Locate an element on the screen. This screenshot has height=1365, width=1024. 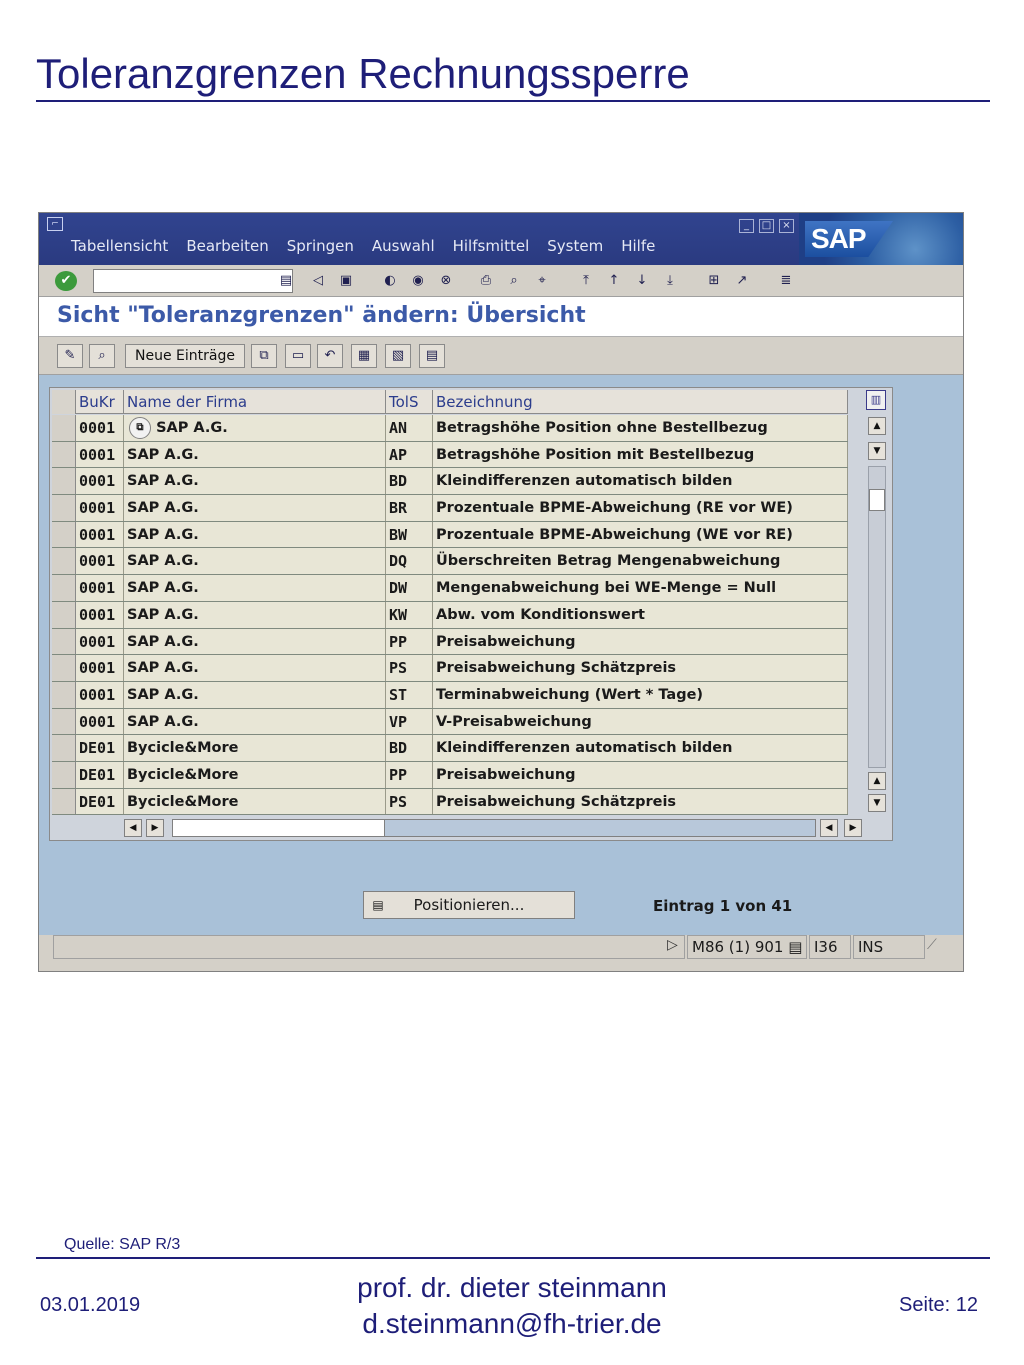
cell-tols: BR is located at coordinates (409, 508).